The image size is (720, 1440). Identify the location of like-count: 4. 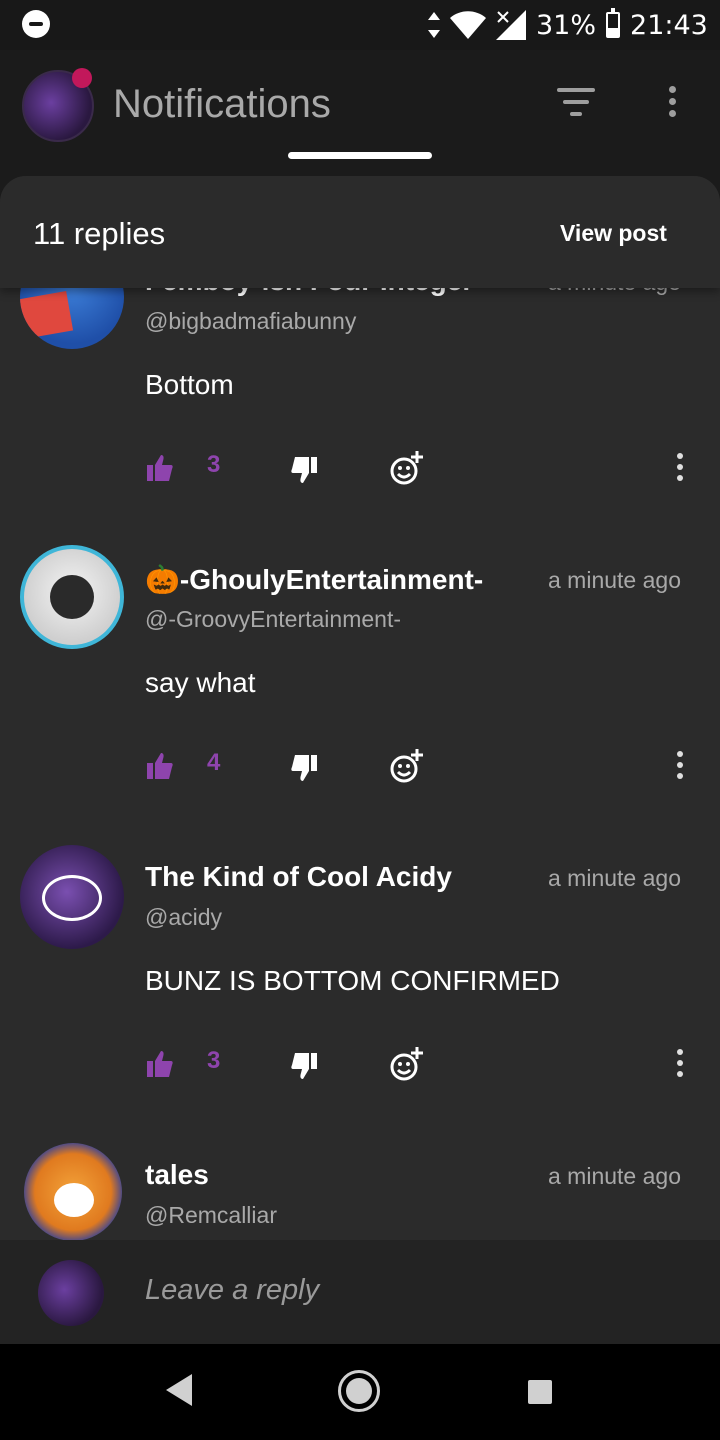
(214, 762).